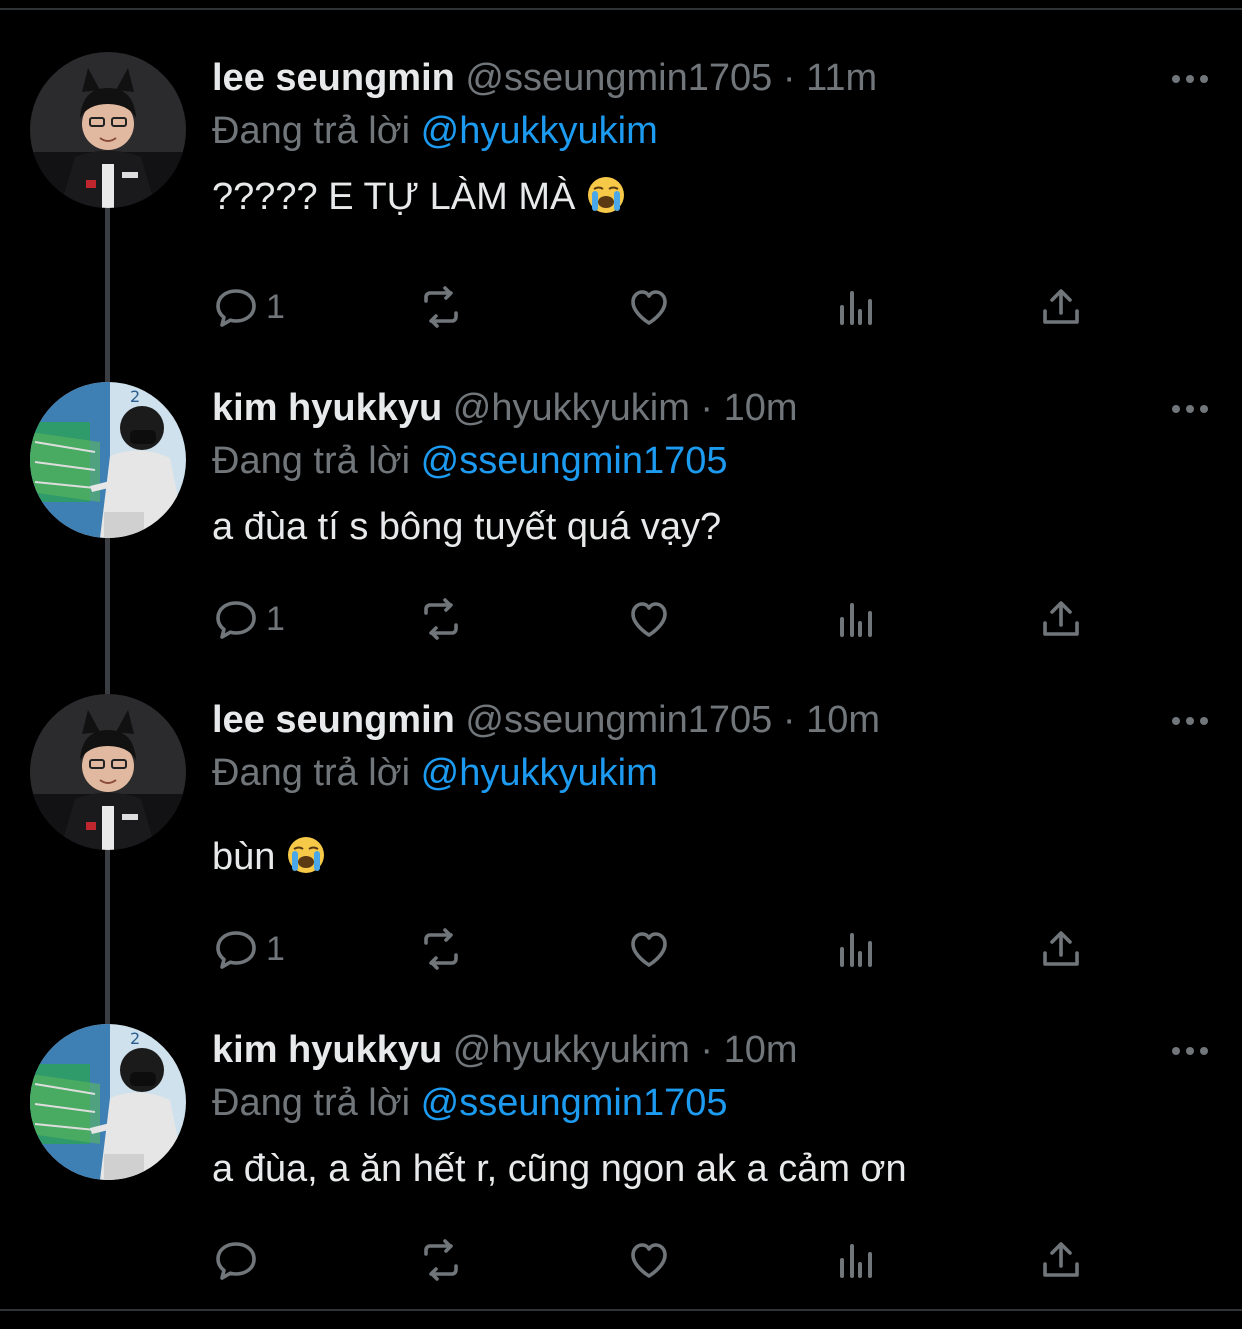 This screenshot has width=1242, height=1329. I want to click on bottom-divider, so click(621, 1310).